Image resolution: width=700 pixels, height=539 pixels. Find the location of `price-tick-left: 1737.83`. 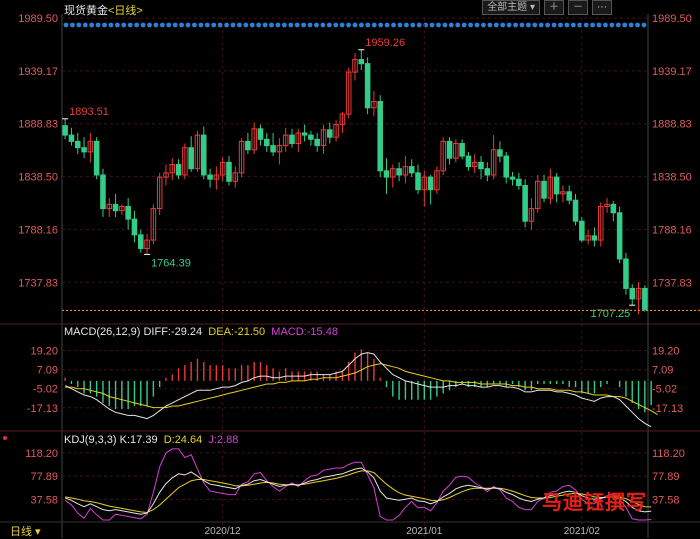

price-tick-left: 1737.83 is located at coordinates (38, 283).